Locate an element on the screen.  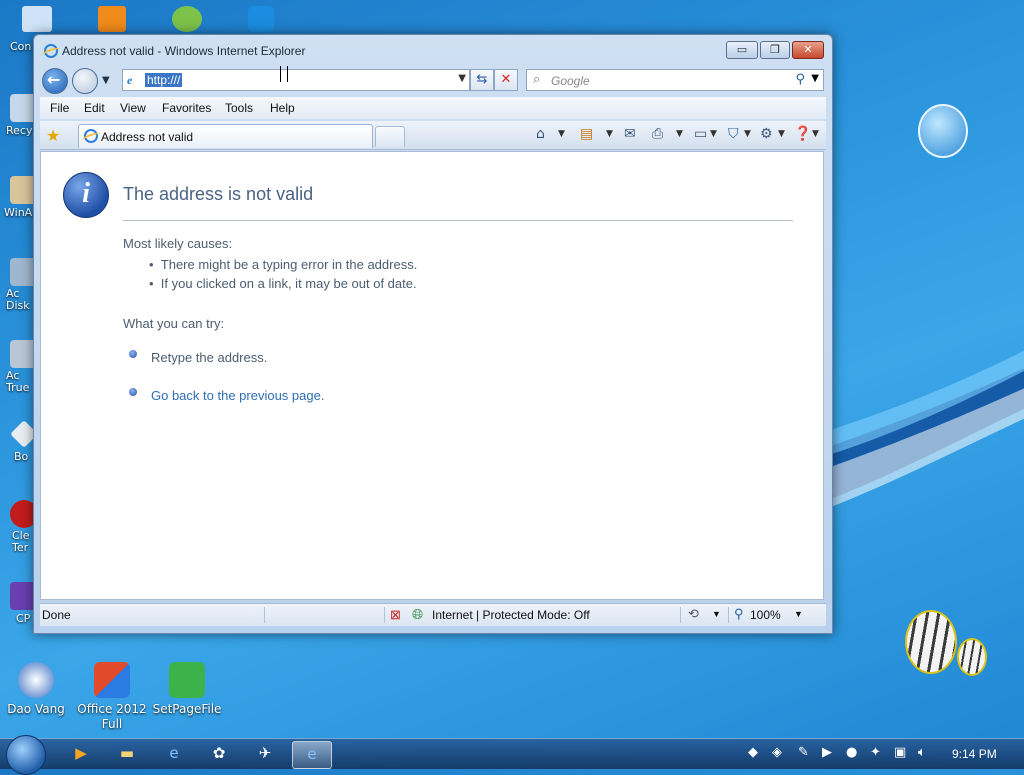
page-dropdown-icon: ▼ is located at coordinates (713, 134).